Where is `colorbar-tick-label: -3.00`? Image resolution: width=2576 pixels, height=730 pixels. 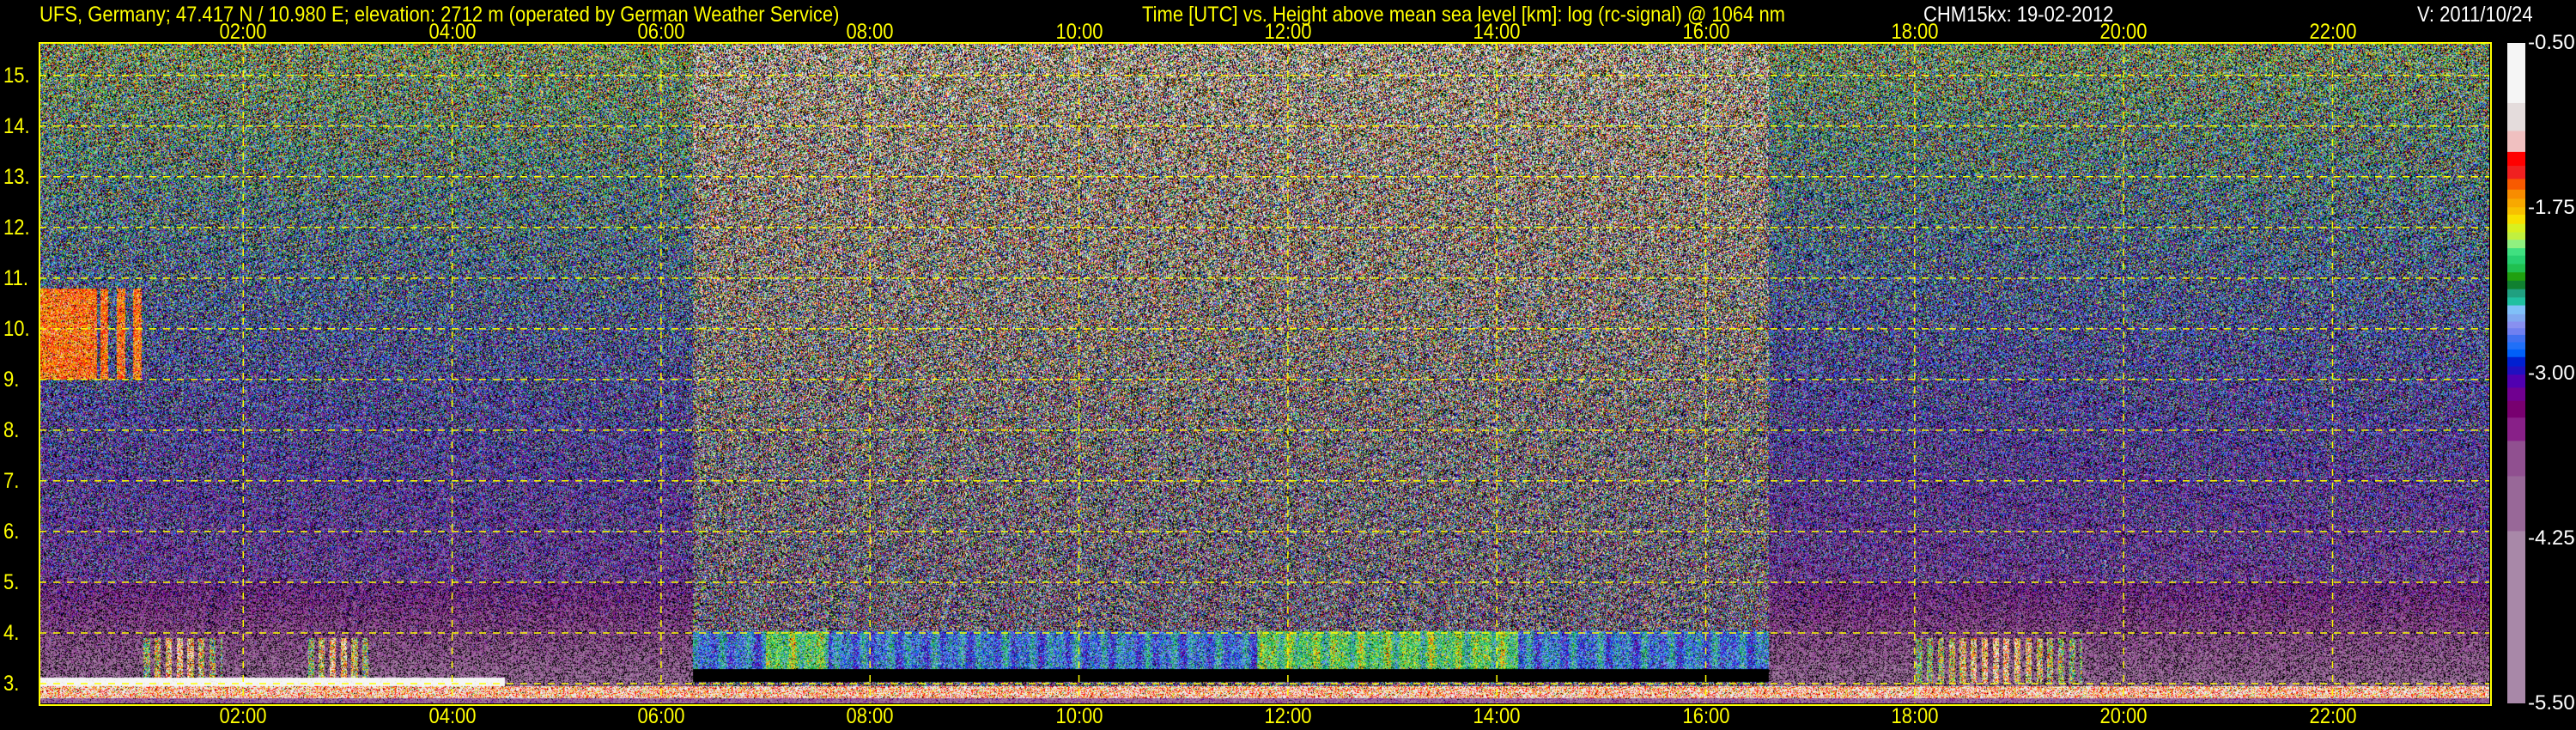 colorbar-tick-label: -3.00 is located at coordinates (2551, 373).